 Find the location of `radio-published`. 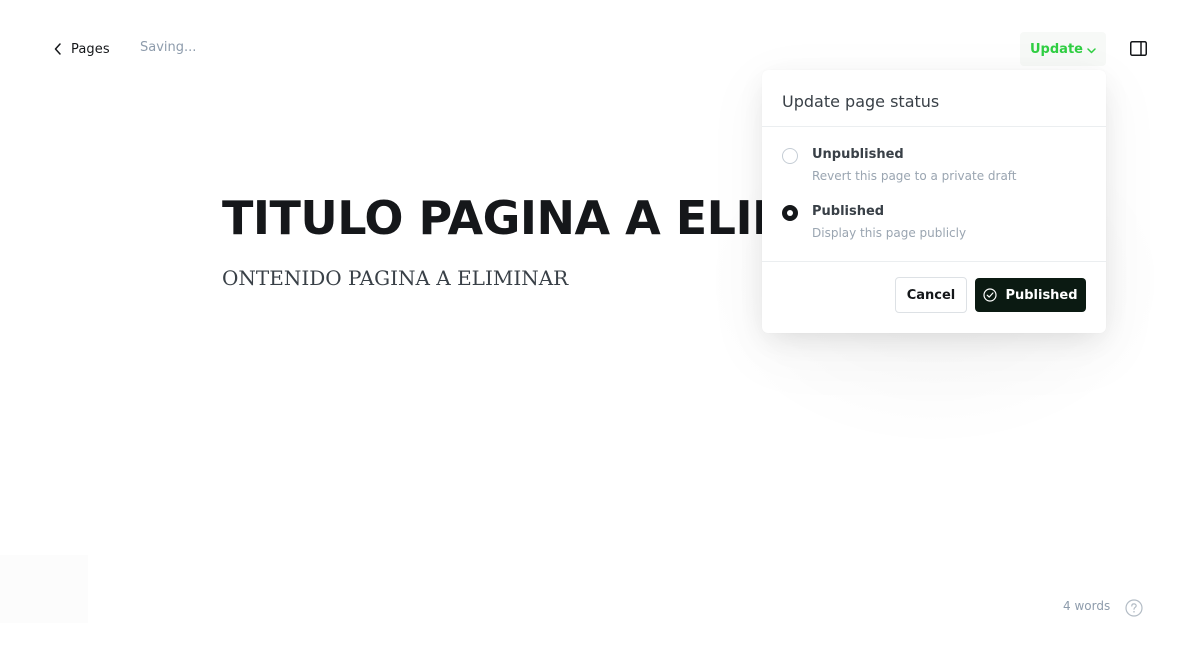

radio-published is located at coordinates (790, 213).